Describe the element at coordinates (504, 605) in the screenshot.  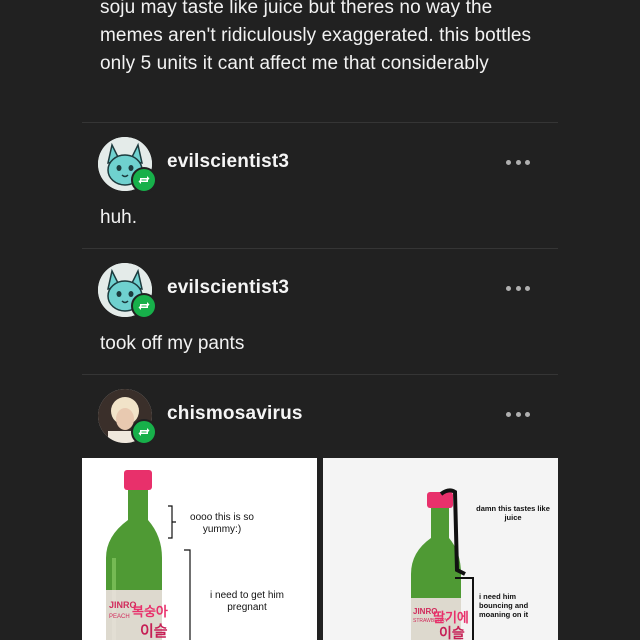
I see `meme-caption: i need him bouncing and moaning on it` at that location.